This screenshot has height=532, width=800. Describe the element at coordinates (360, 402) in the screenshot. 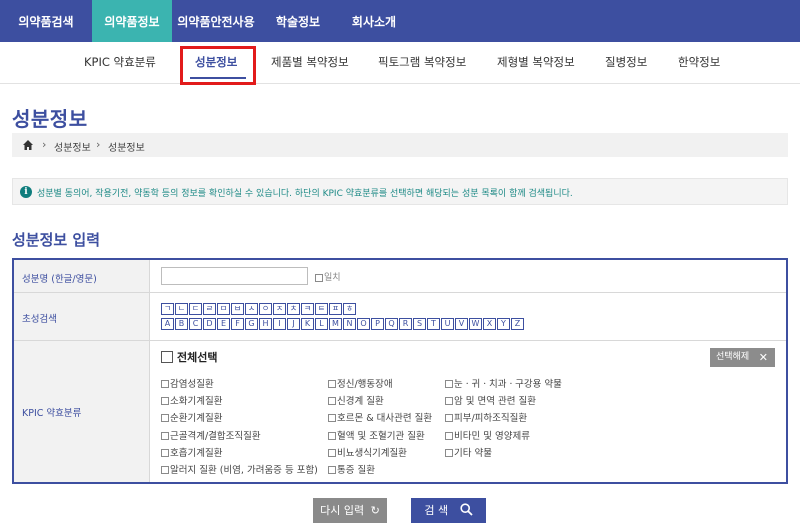

I see `category-label: 신경계 질환` at that location.